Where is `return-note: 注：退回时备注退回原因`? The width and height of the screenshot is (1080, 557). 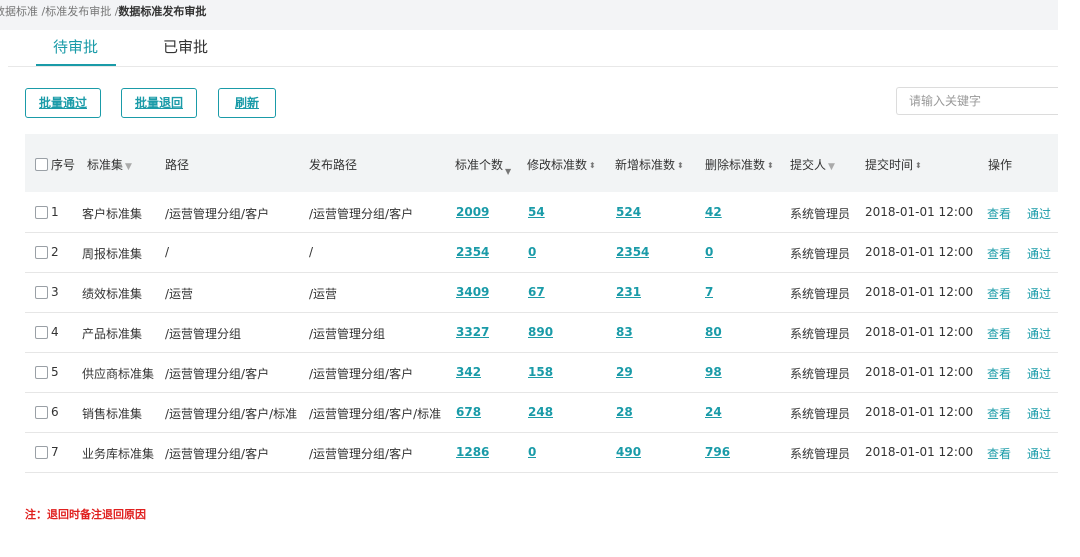
return-note: 注：退回时备注退回原因 is located at coordinates (85, 514).